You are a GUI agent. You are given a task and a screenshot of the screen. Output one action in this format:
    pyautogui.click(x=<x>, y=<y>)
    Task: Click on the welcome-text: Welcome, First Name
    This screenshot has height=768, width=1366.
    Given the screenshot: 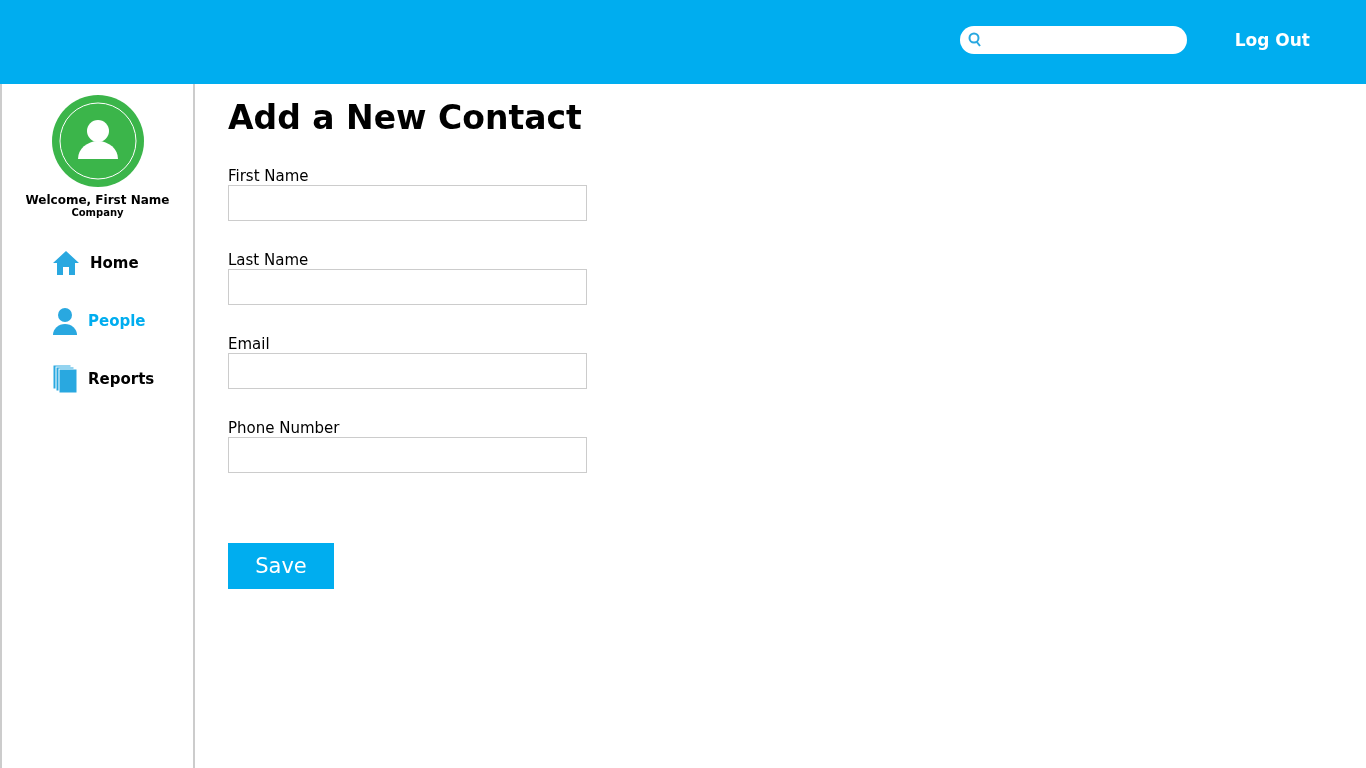 What is the action you would take?
    pyautogui.click(x=97, y=200)
    